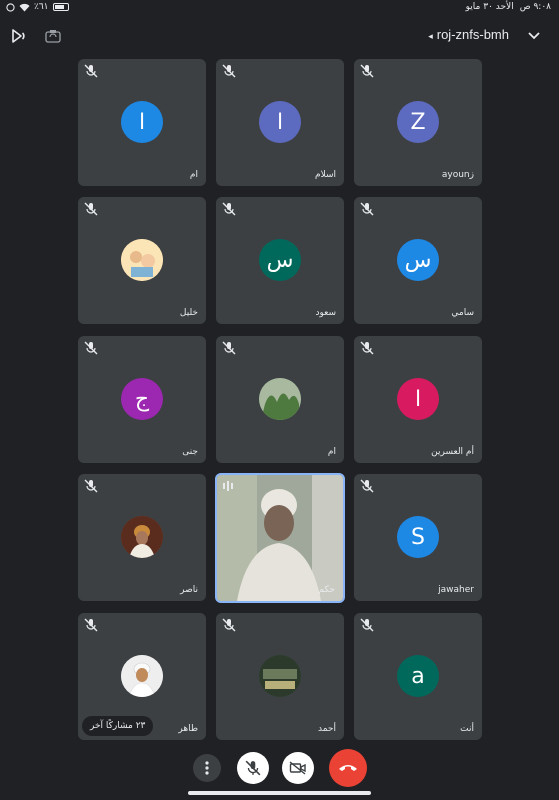 The width and height of the screenshot is (559, 800). What do you see at coordinates (60, 7) in the screenshot?
I see `battery-icon` at bounding box center [60, 7].